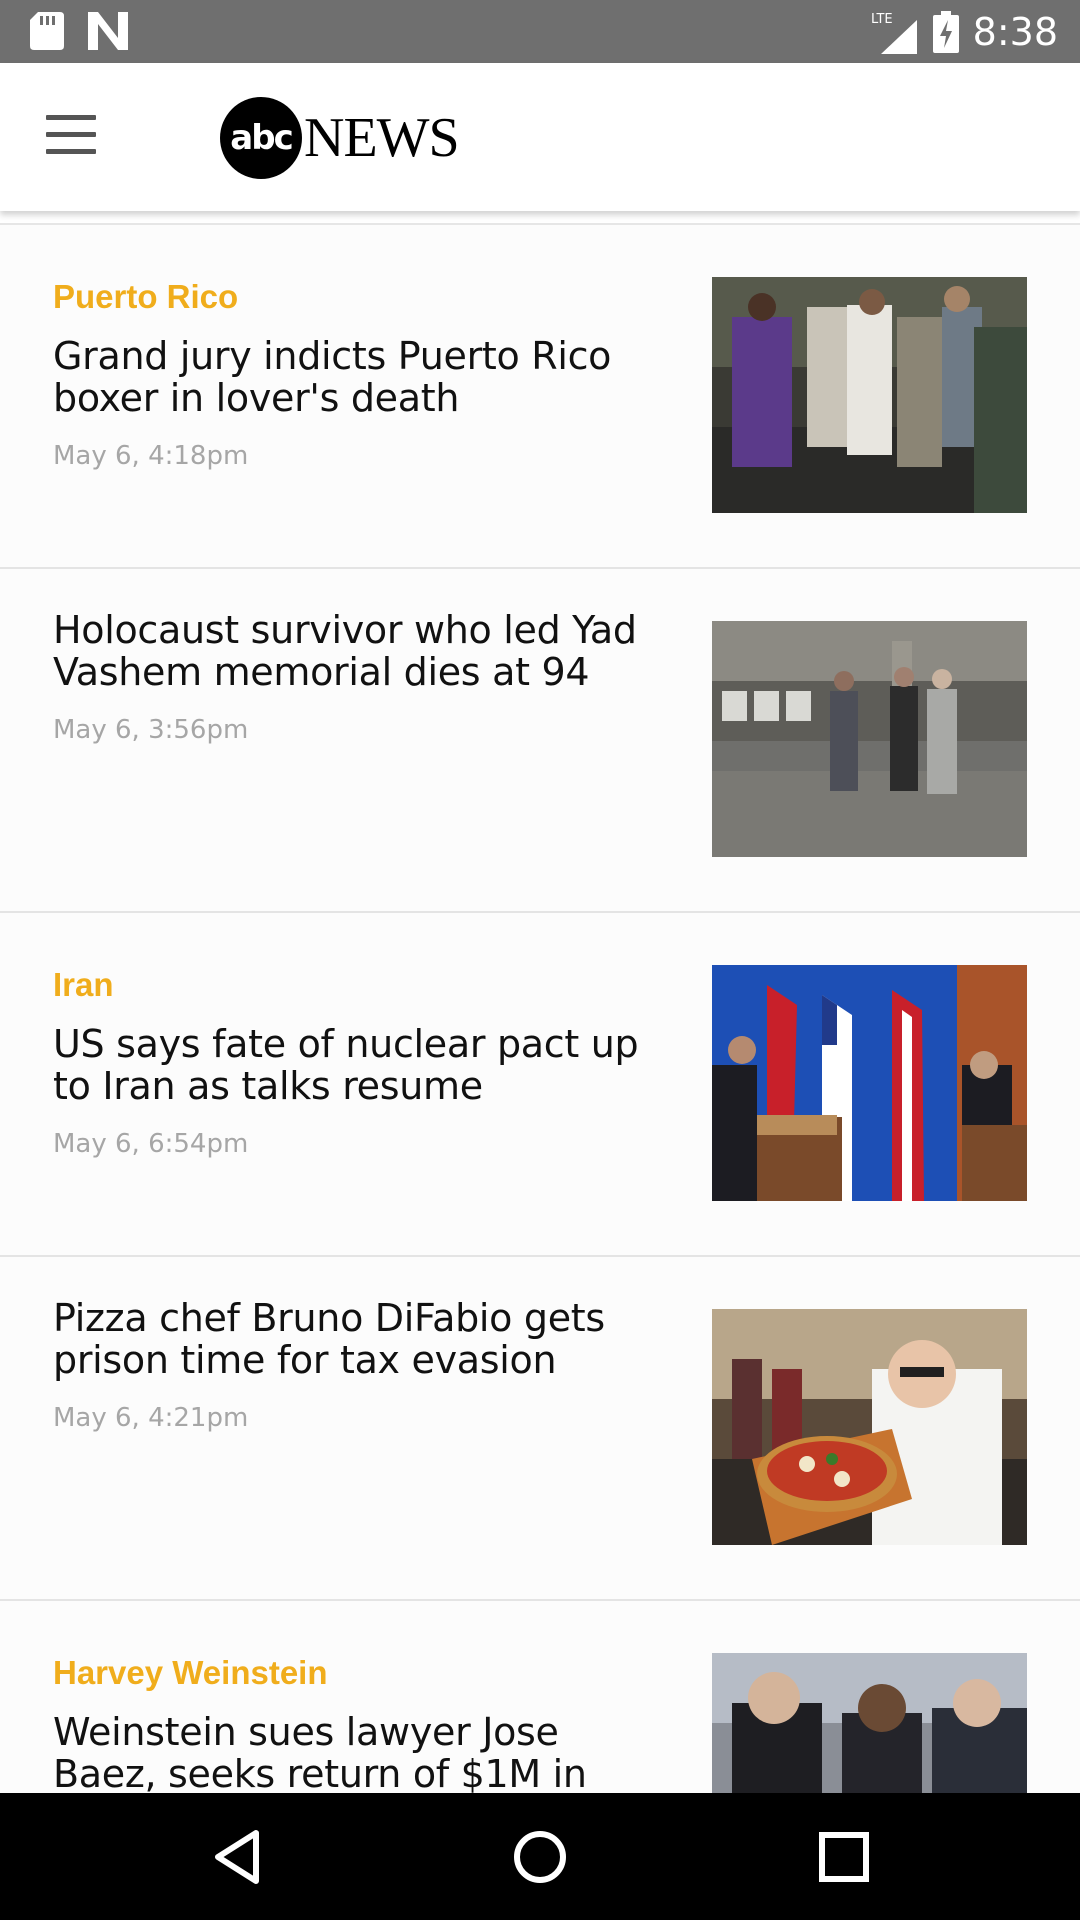 The height and width of the screenshot is (1920, 1080). What do you see at coordinates (382, 138) in the screenshot?
I see `logo-text: NEWS` at bounding box center [382, 138].